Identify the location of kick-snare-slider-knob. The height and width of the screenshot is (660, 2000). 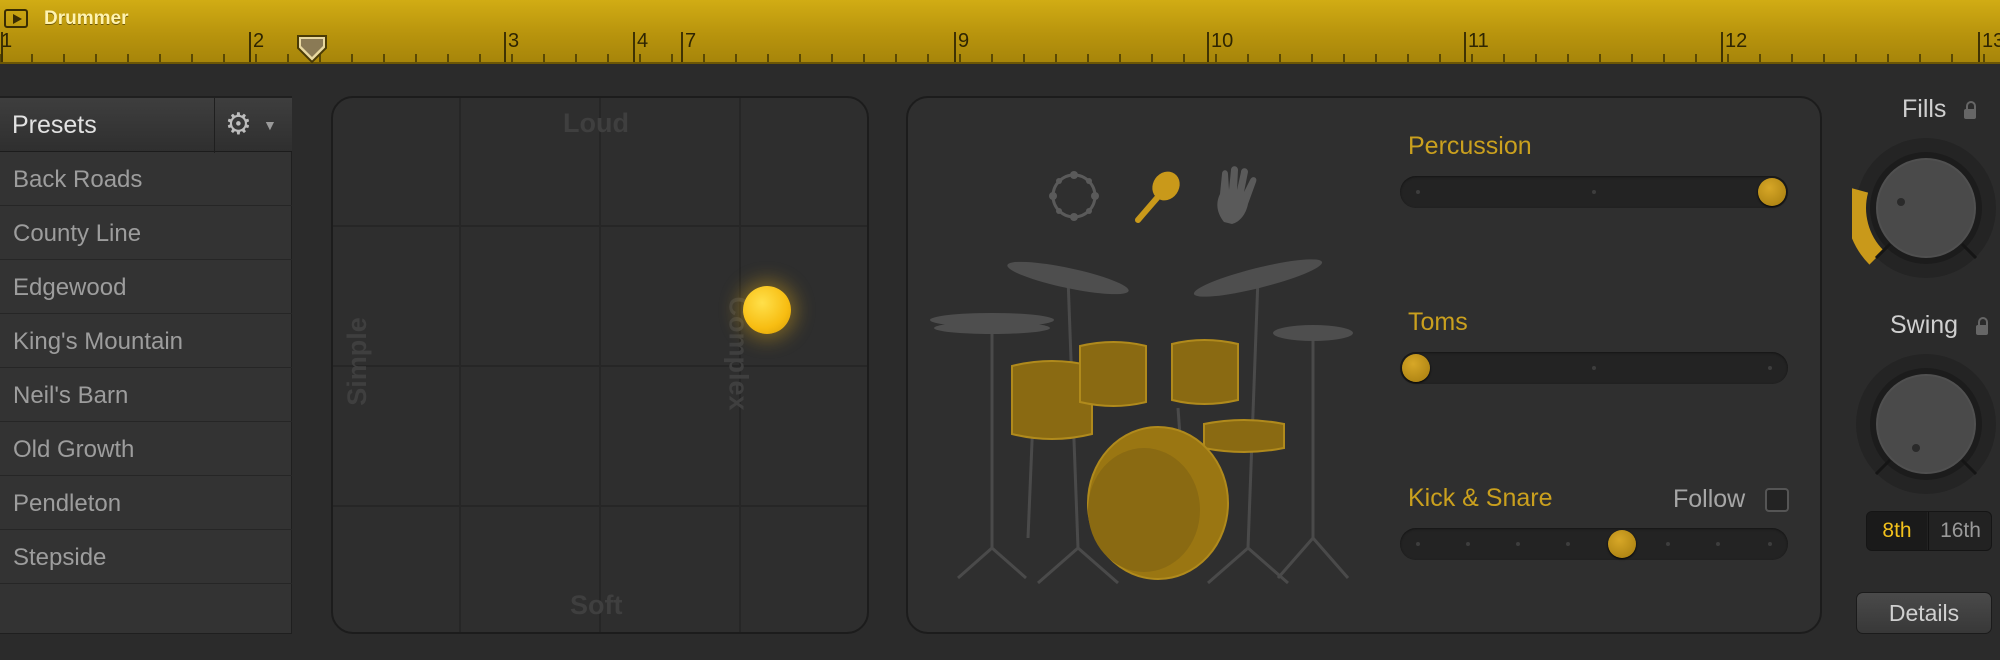
(1622, 544).